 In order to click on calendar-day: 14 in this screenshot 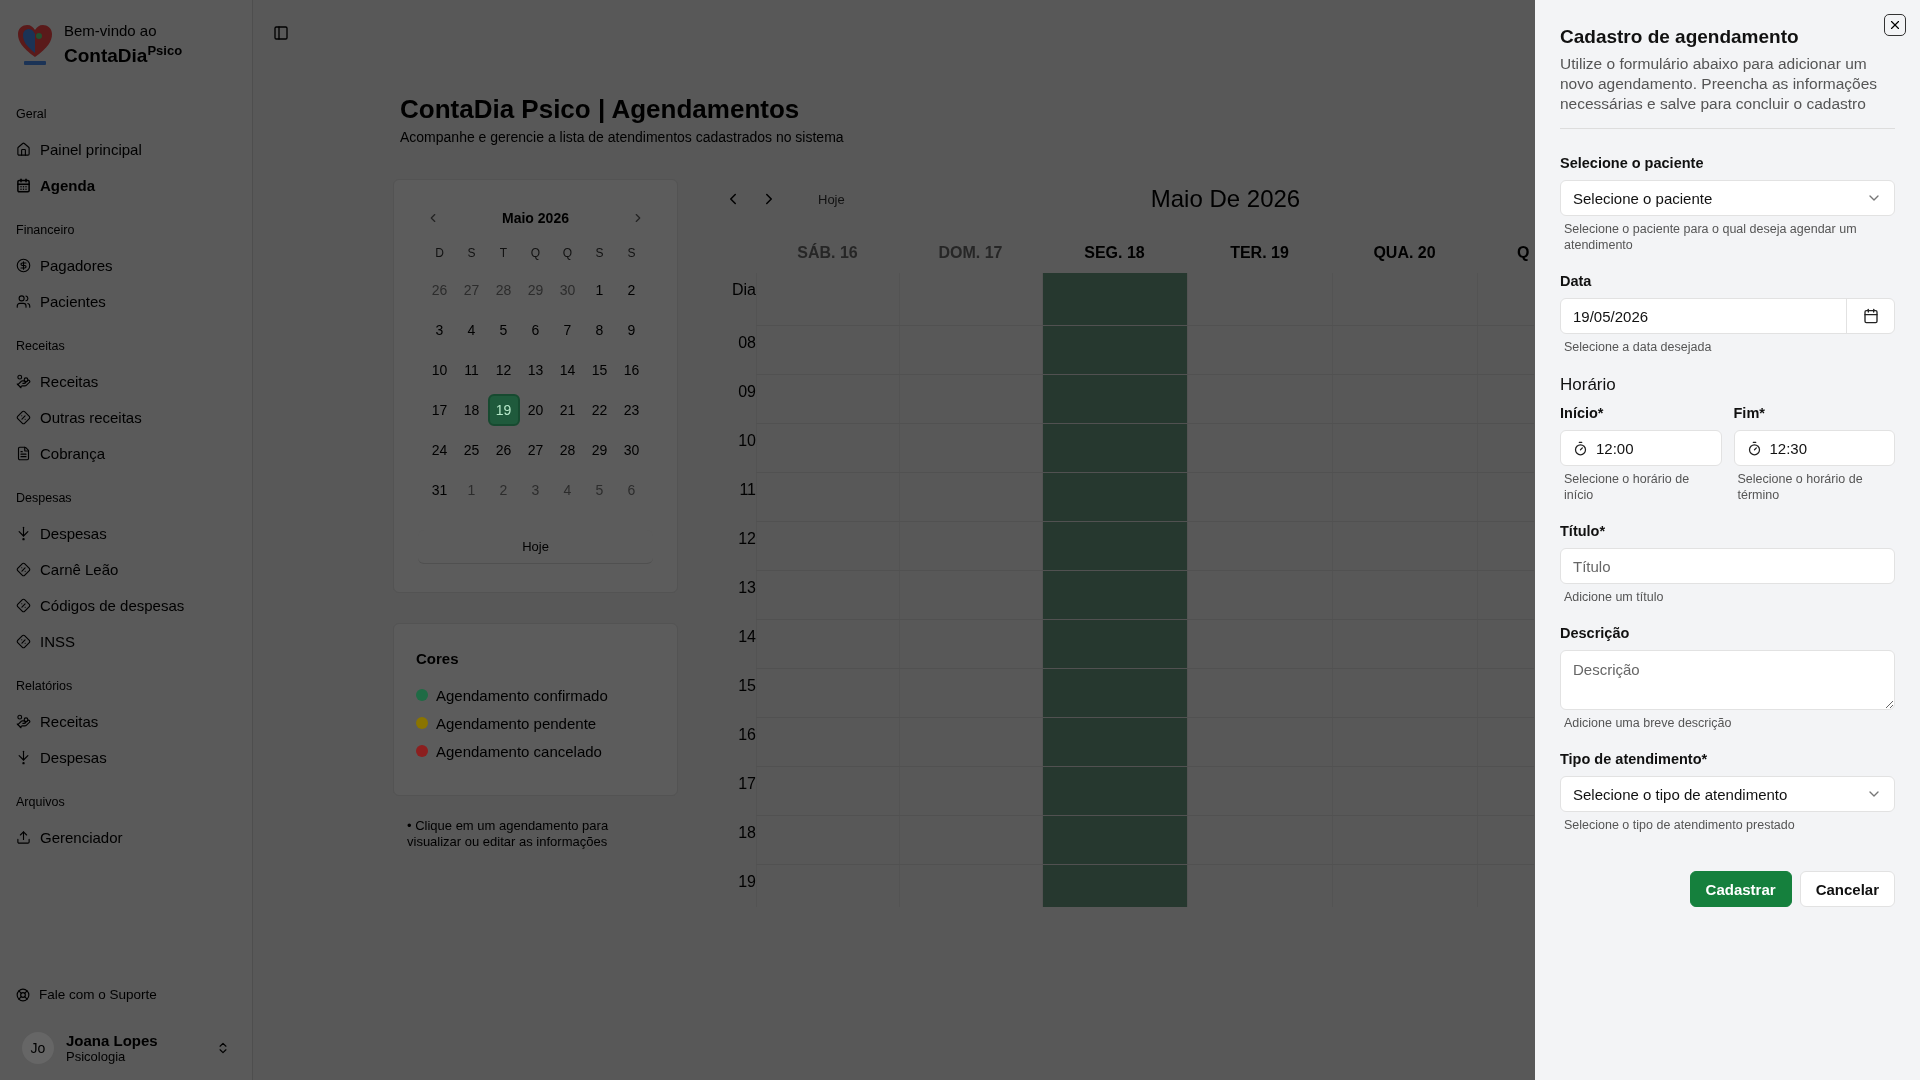, I will do `click(567, 370)`.